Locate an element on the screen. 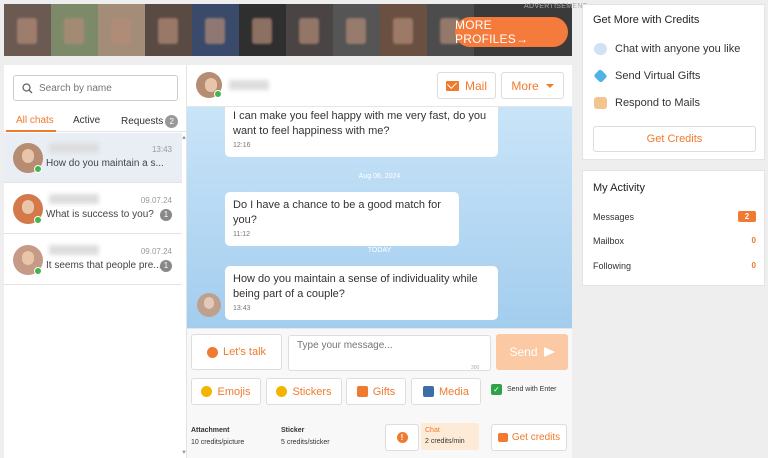 This screenshot has height=458, width=768. message-time: 12:16 is located at coordinates (242, 145).